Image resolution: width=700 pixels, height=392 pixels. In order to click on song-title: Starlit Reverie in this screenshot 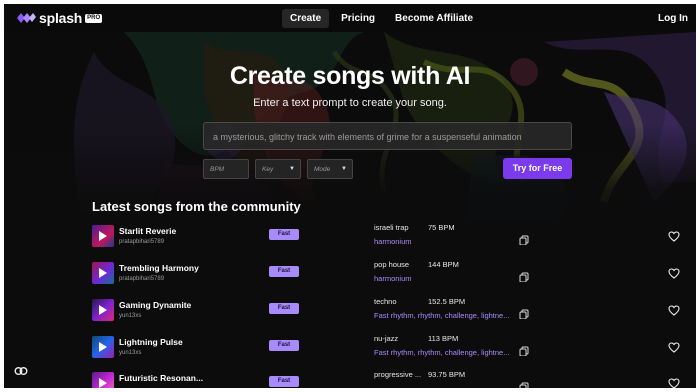, I will do `click(147, 231)`.